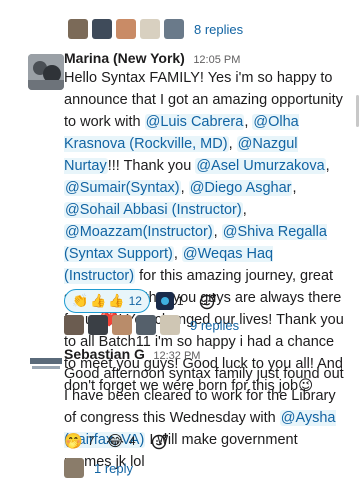 The height and width of the screenshot is (501, 361). I want to click on scrollbar-thumb, so click(357, 111).